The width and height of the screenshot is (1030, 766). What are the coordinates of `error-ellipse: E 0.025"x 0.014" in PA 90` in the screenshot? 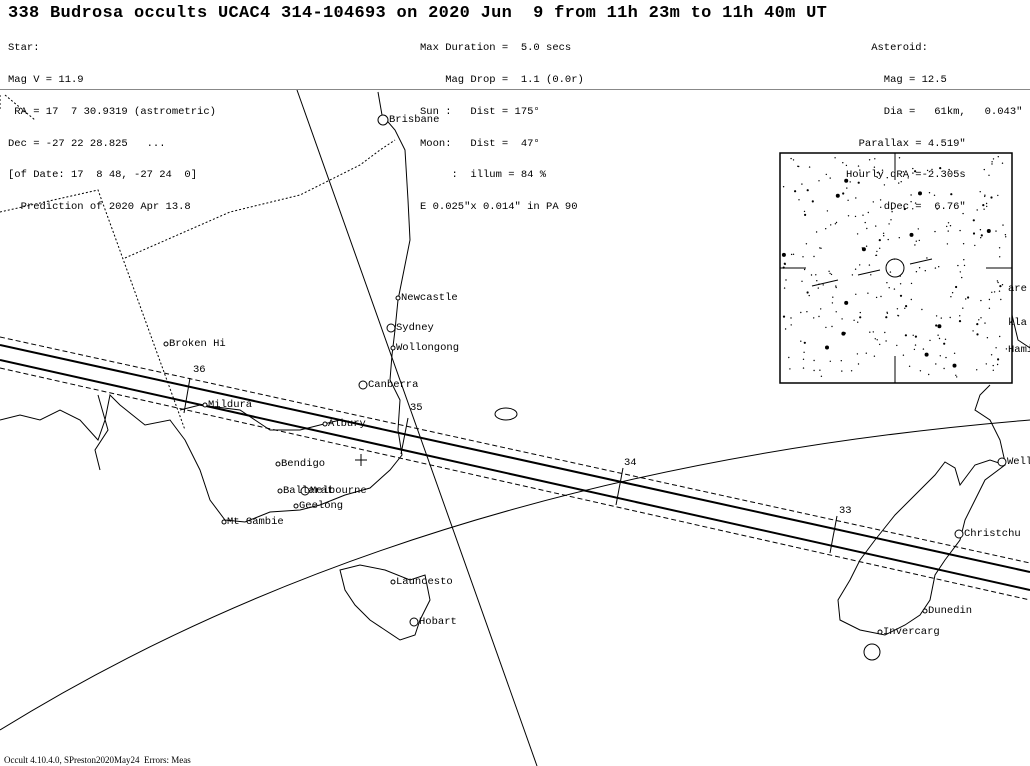 It's located at (499, 207).